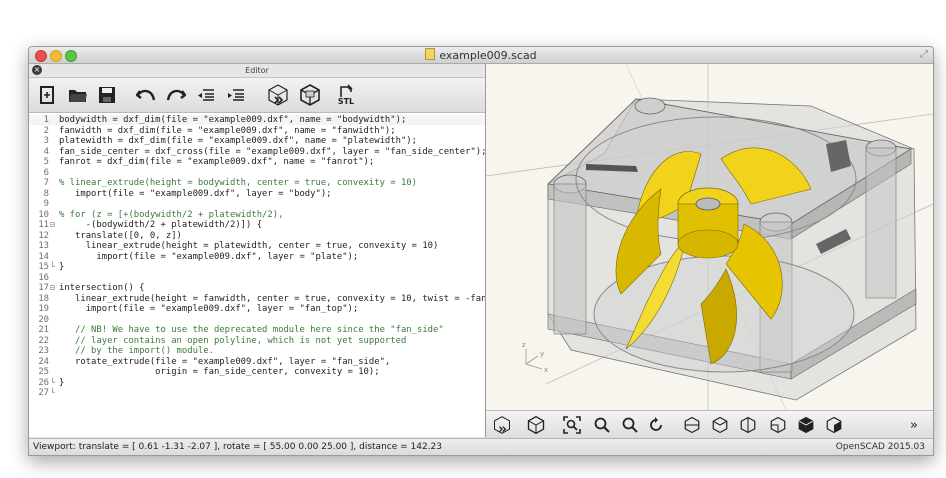 The image size is (946, 478). Describe the element at coordinates (37, 70) in the screenshot. I see `editor-close-icon: ×` at that location.